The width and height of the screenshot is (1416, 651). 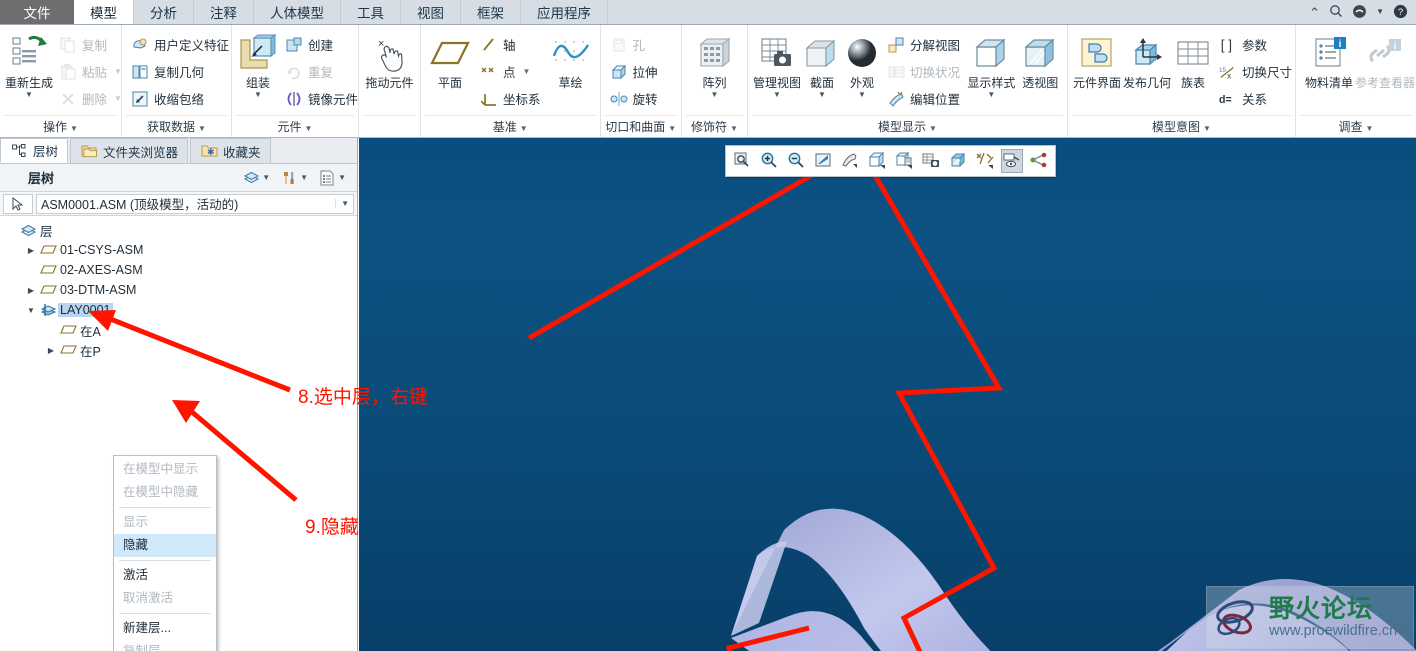 What do you see at coordinates (1329, 59) in the screenshot?
I see `bom-button: i 物料清单` at bounding box center [1329, 59].